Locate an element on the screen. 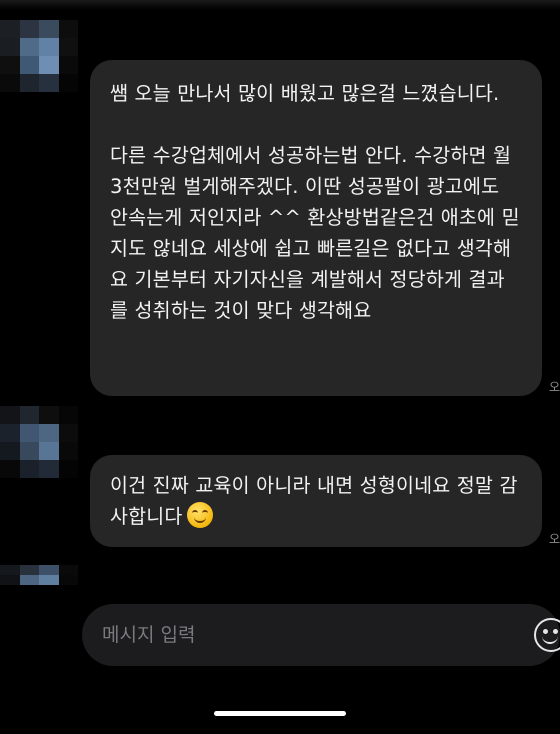 Image resolution: width=560 pixels, height=734 pixels. previous-message-edge is located at coordinates (280, 5).